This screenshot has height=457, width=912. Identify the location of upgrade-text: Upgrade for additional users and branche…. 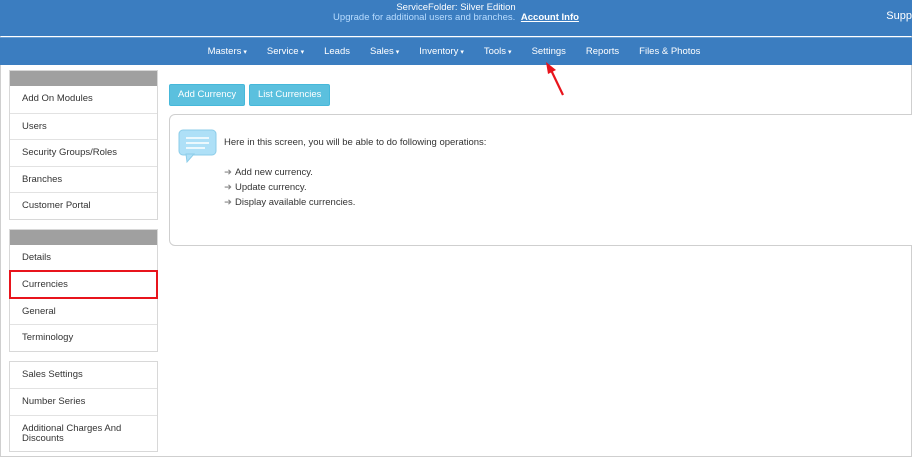
(424, 17).